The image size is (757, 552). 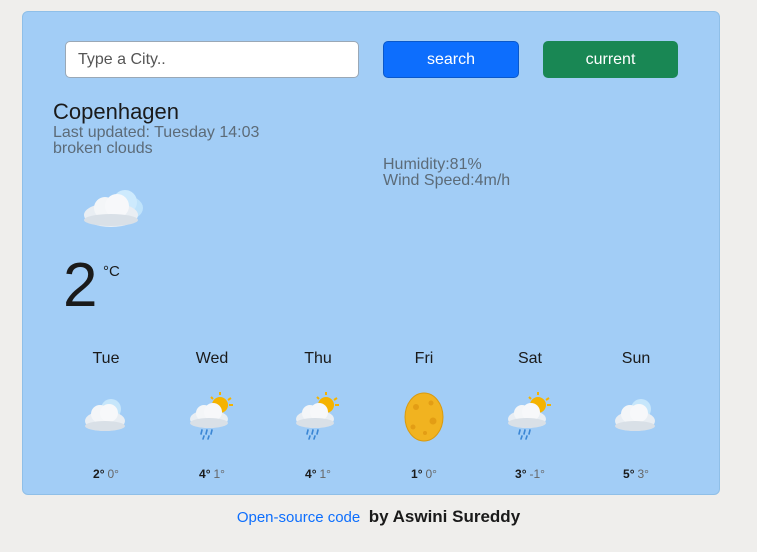 What do you see at coordinates (447, 180) in the screenshot?
I see `wind-speed: Wind Speed:4m/h` at bounding box center [447, 180].